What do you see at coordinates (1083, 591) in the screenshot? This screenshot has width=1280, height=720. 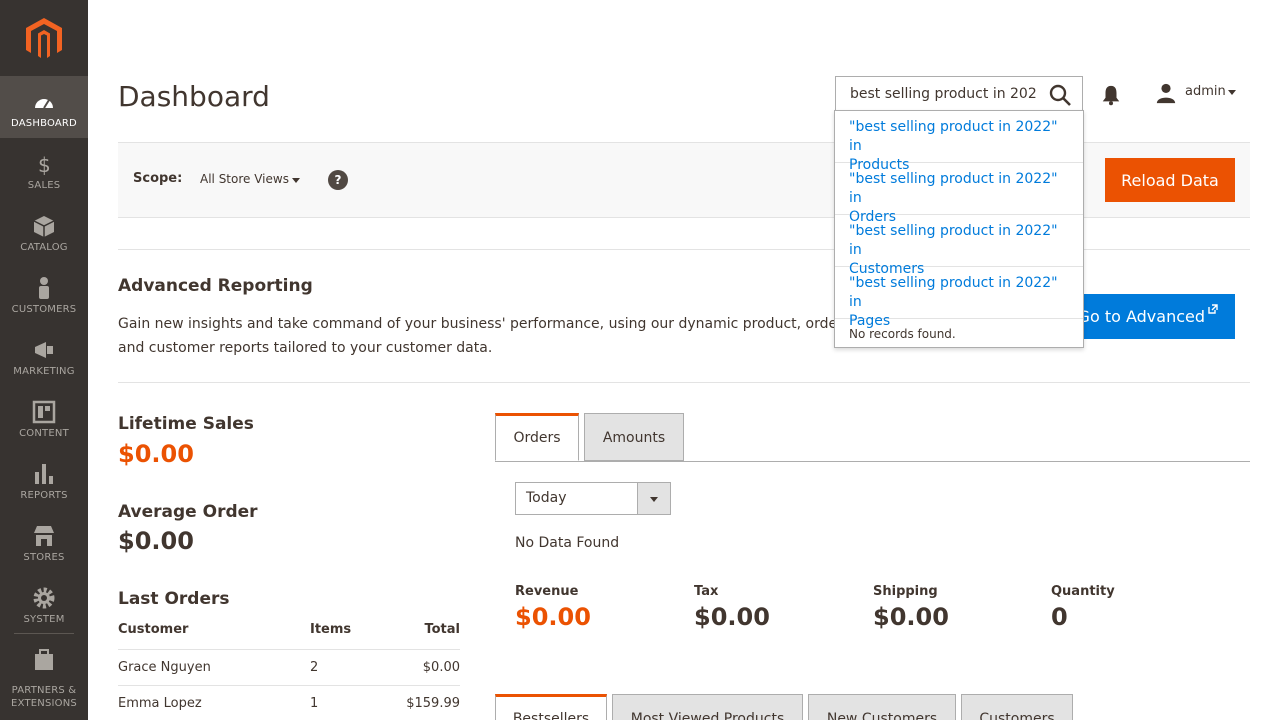 I see `quantity-label: Quantity` at bounding box center [1083, 591].